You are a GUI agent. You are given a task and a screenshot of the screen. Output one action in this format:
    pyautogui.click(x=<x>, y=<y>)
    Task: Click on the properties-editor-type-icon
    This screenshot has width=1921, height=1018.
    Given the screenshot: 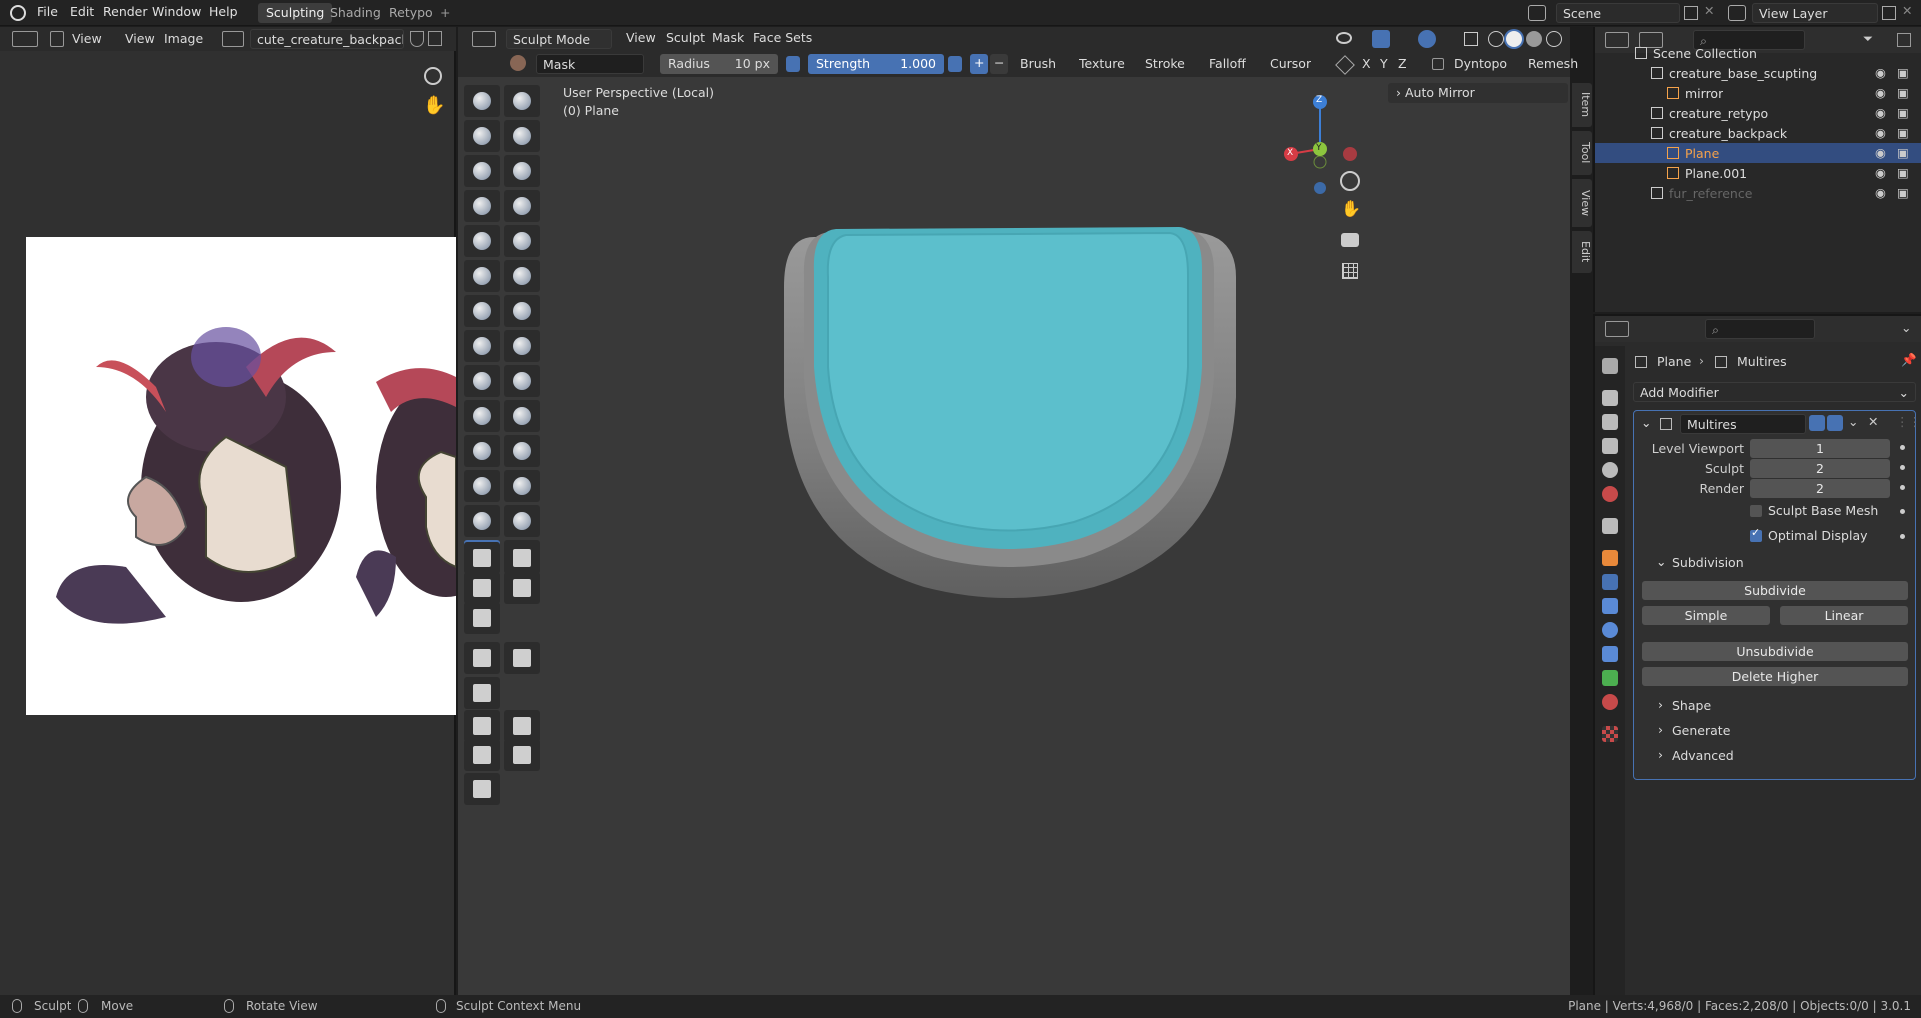 What is the action you would take?
    pyautogui.click(x=1617, y=329)
    